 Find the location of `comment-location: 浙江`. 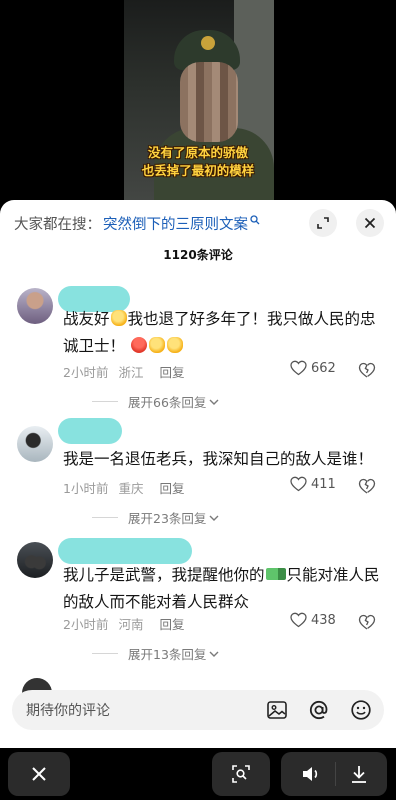

comment-location: 浙江 is located at coordinates (131, 372).